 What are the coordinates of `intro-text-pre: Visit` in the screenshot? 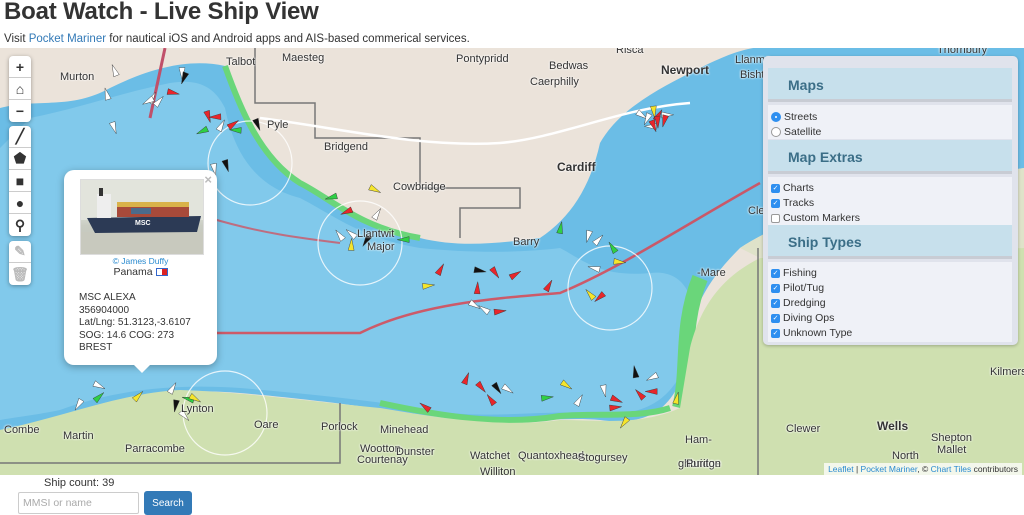 It's located at (16, 39).